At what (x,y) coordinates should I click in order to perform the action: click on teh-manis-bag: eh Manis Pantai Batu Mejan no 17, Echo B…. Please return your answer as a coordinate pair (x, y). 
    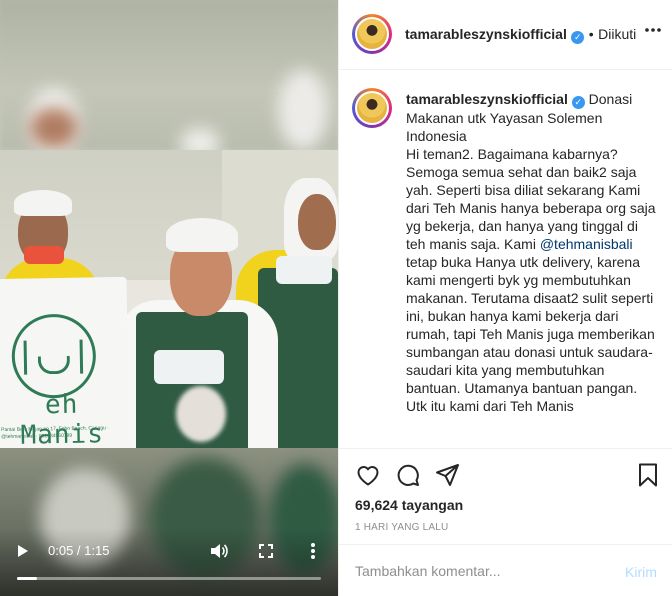
    Looking at the image, I should click on (65, 362).